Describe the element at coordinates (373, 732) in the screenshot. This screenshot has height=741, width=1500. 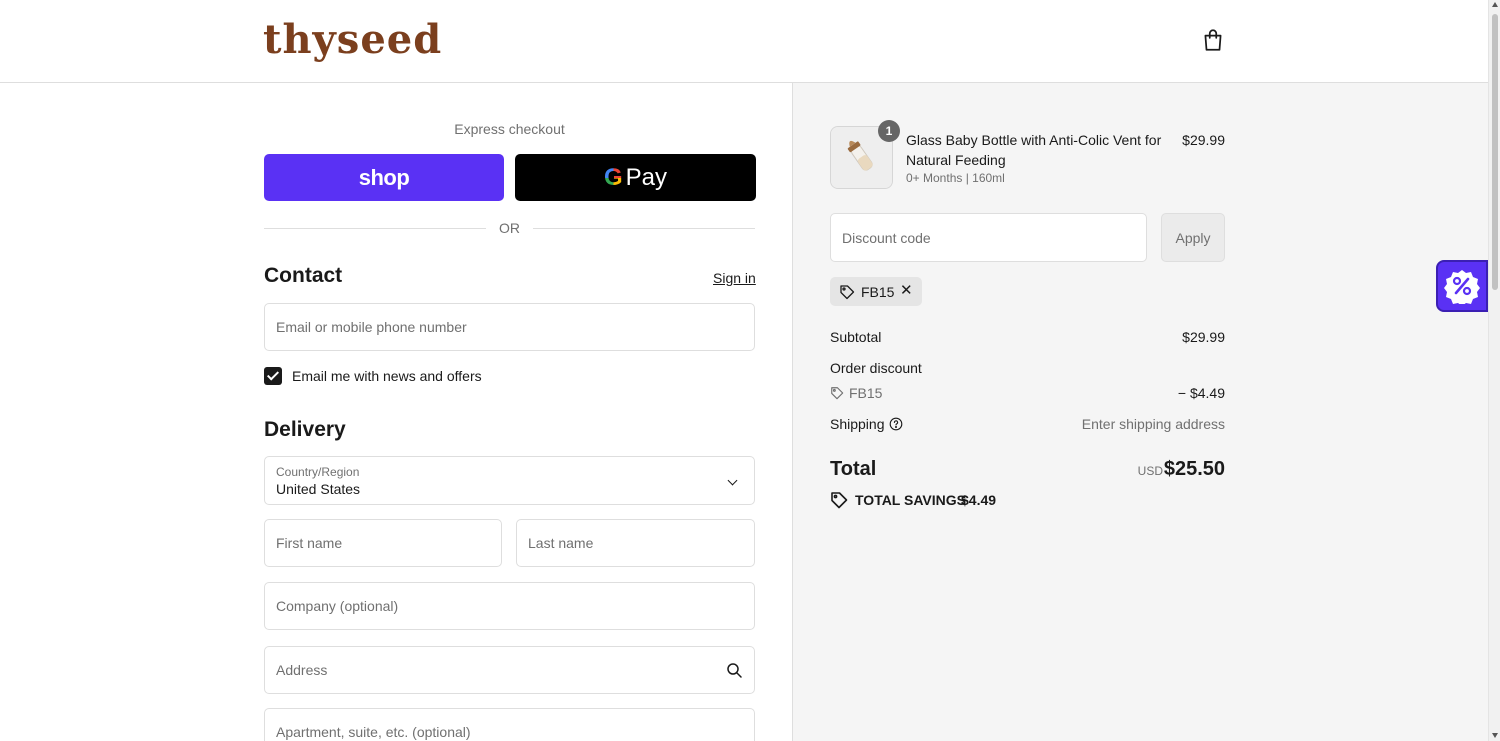
I see `apartment-placeholder: Apartment, suite, etc. (optional)` at that location.